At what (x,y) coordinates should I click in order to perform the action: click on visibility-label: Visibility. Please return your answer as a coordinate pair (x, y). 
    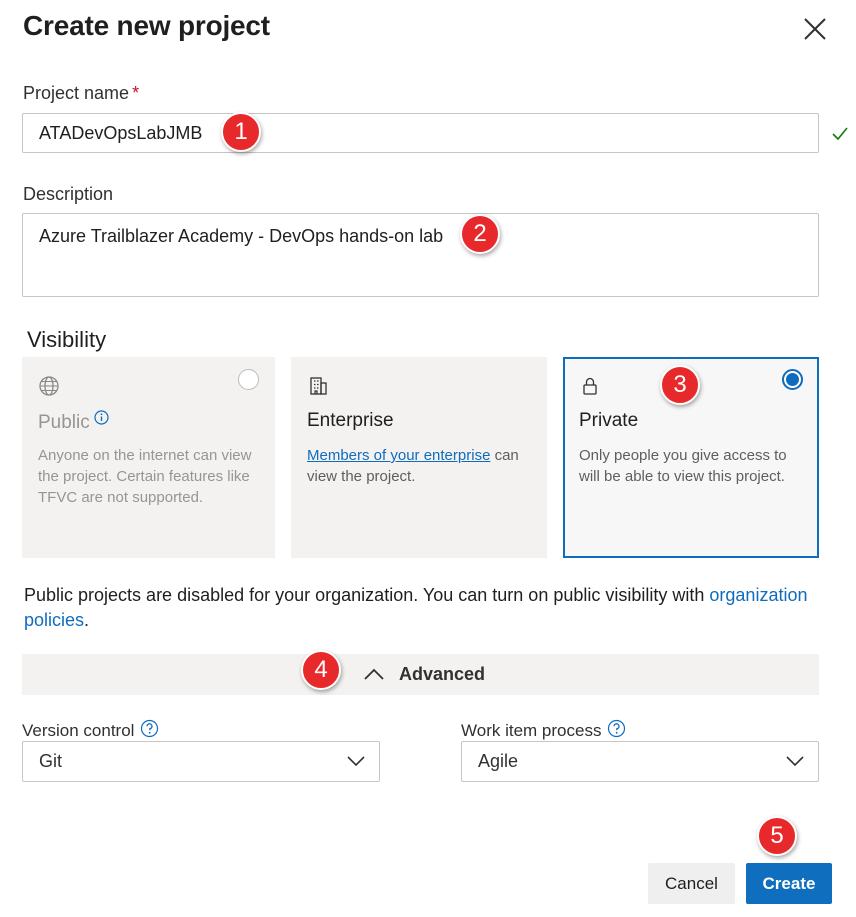
    Looking at the image, I should click on (67, 339).